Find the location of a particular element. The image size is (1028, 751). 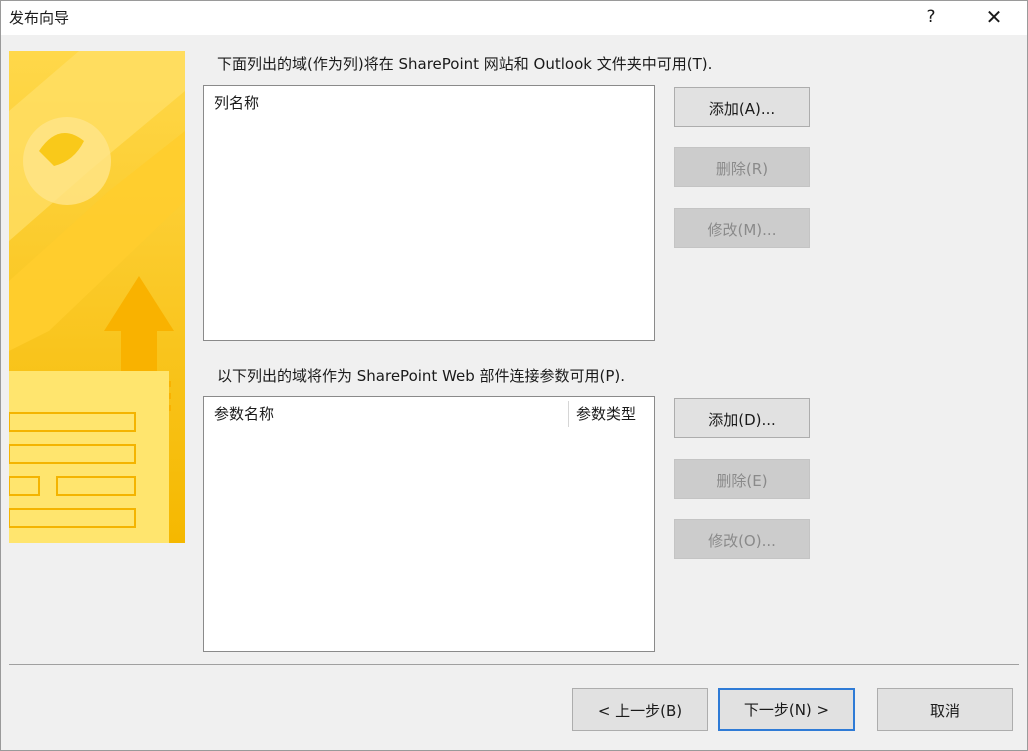

delete-parameter-button: 删除(E) is located at coordinates (742, 479).